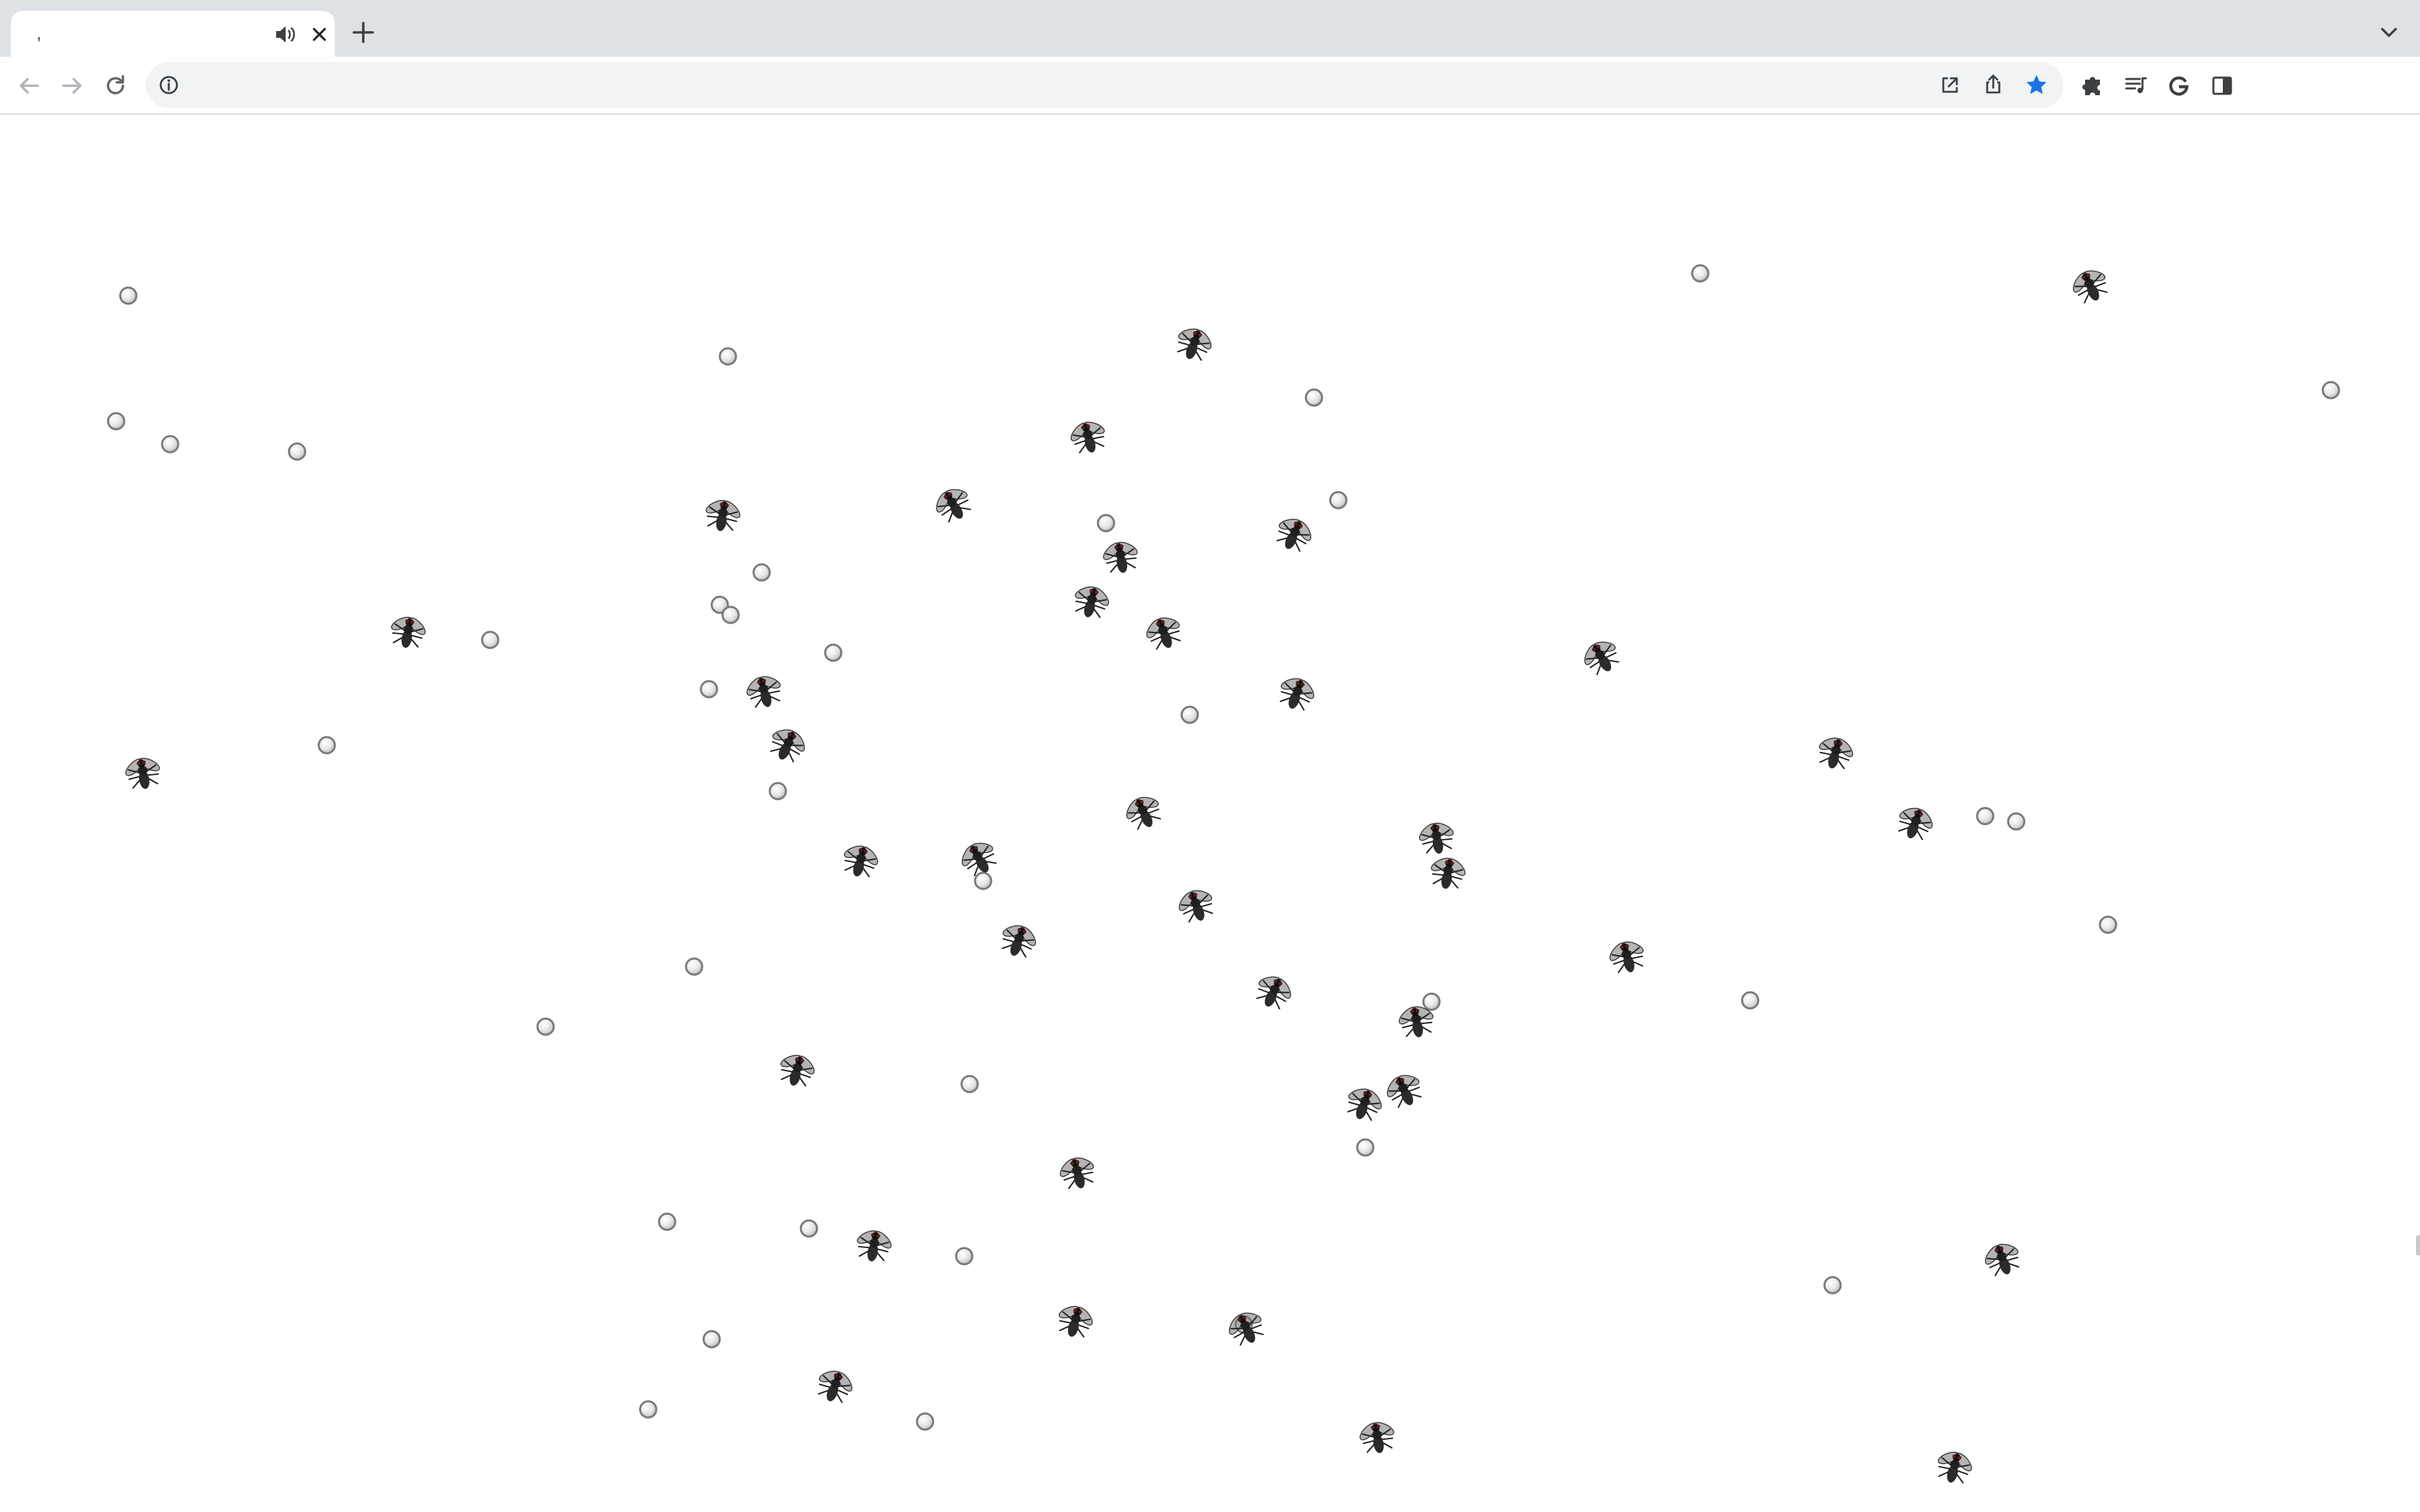  I want to click on speaker-icon, so click(285, 34).